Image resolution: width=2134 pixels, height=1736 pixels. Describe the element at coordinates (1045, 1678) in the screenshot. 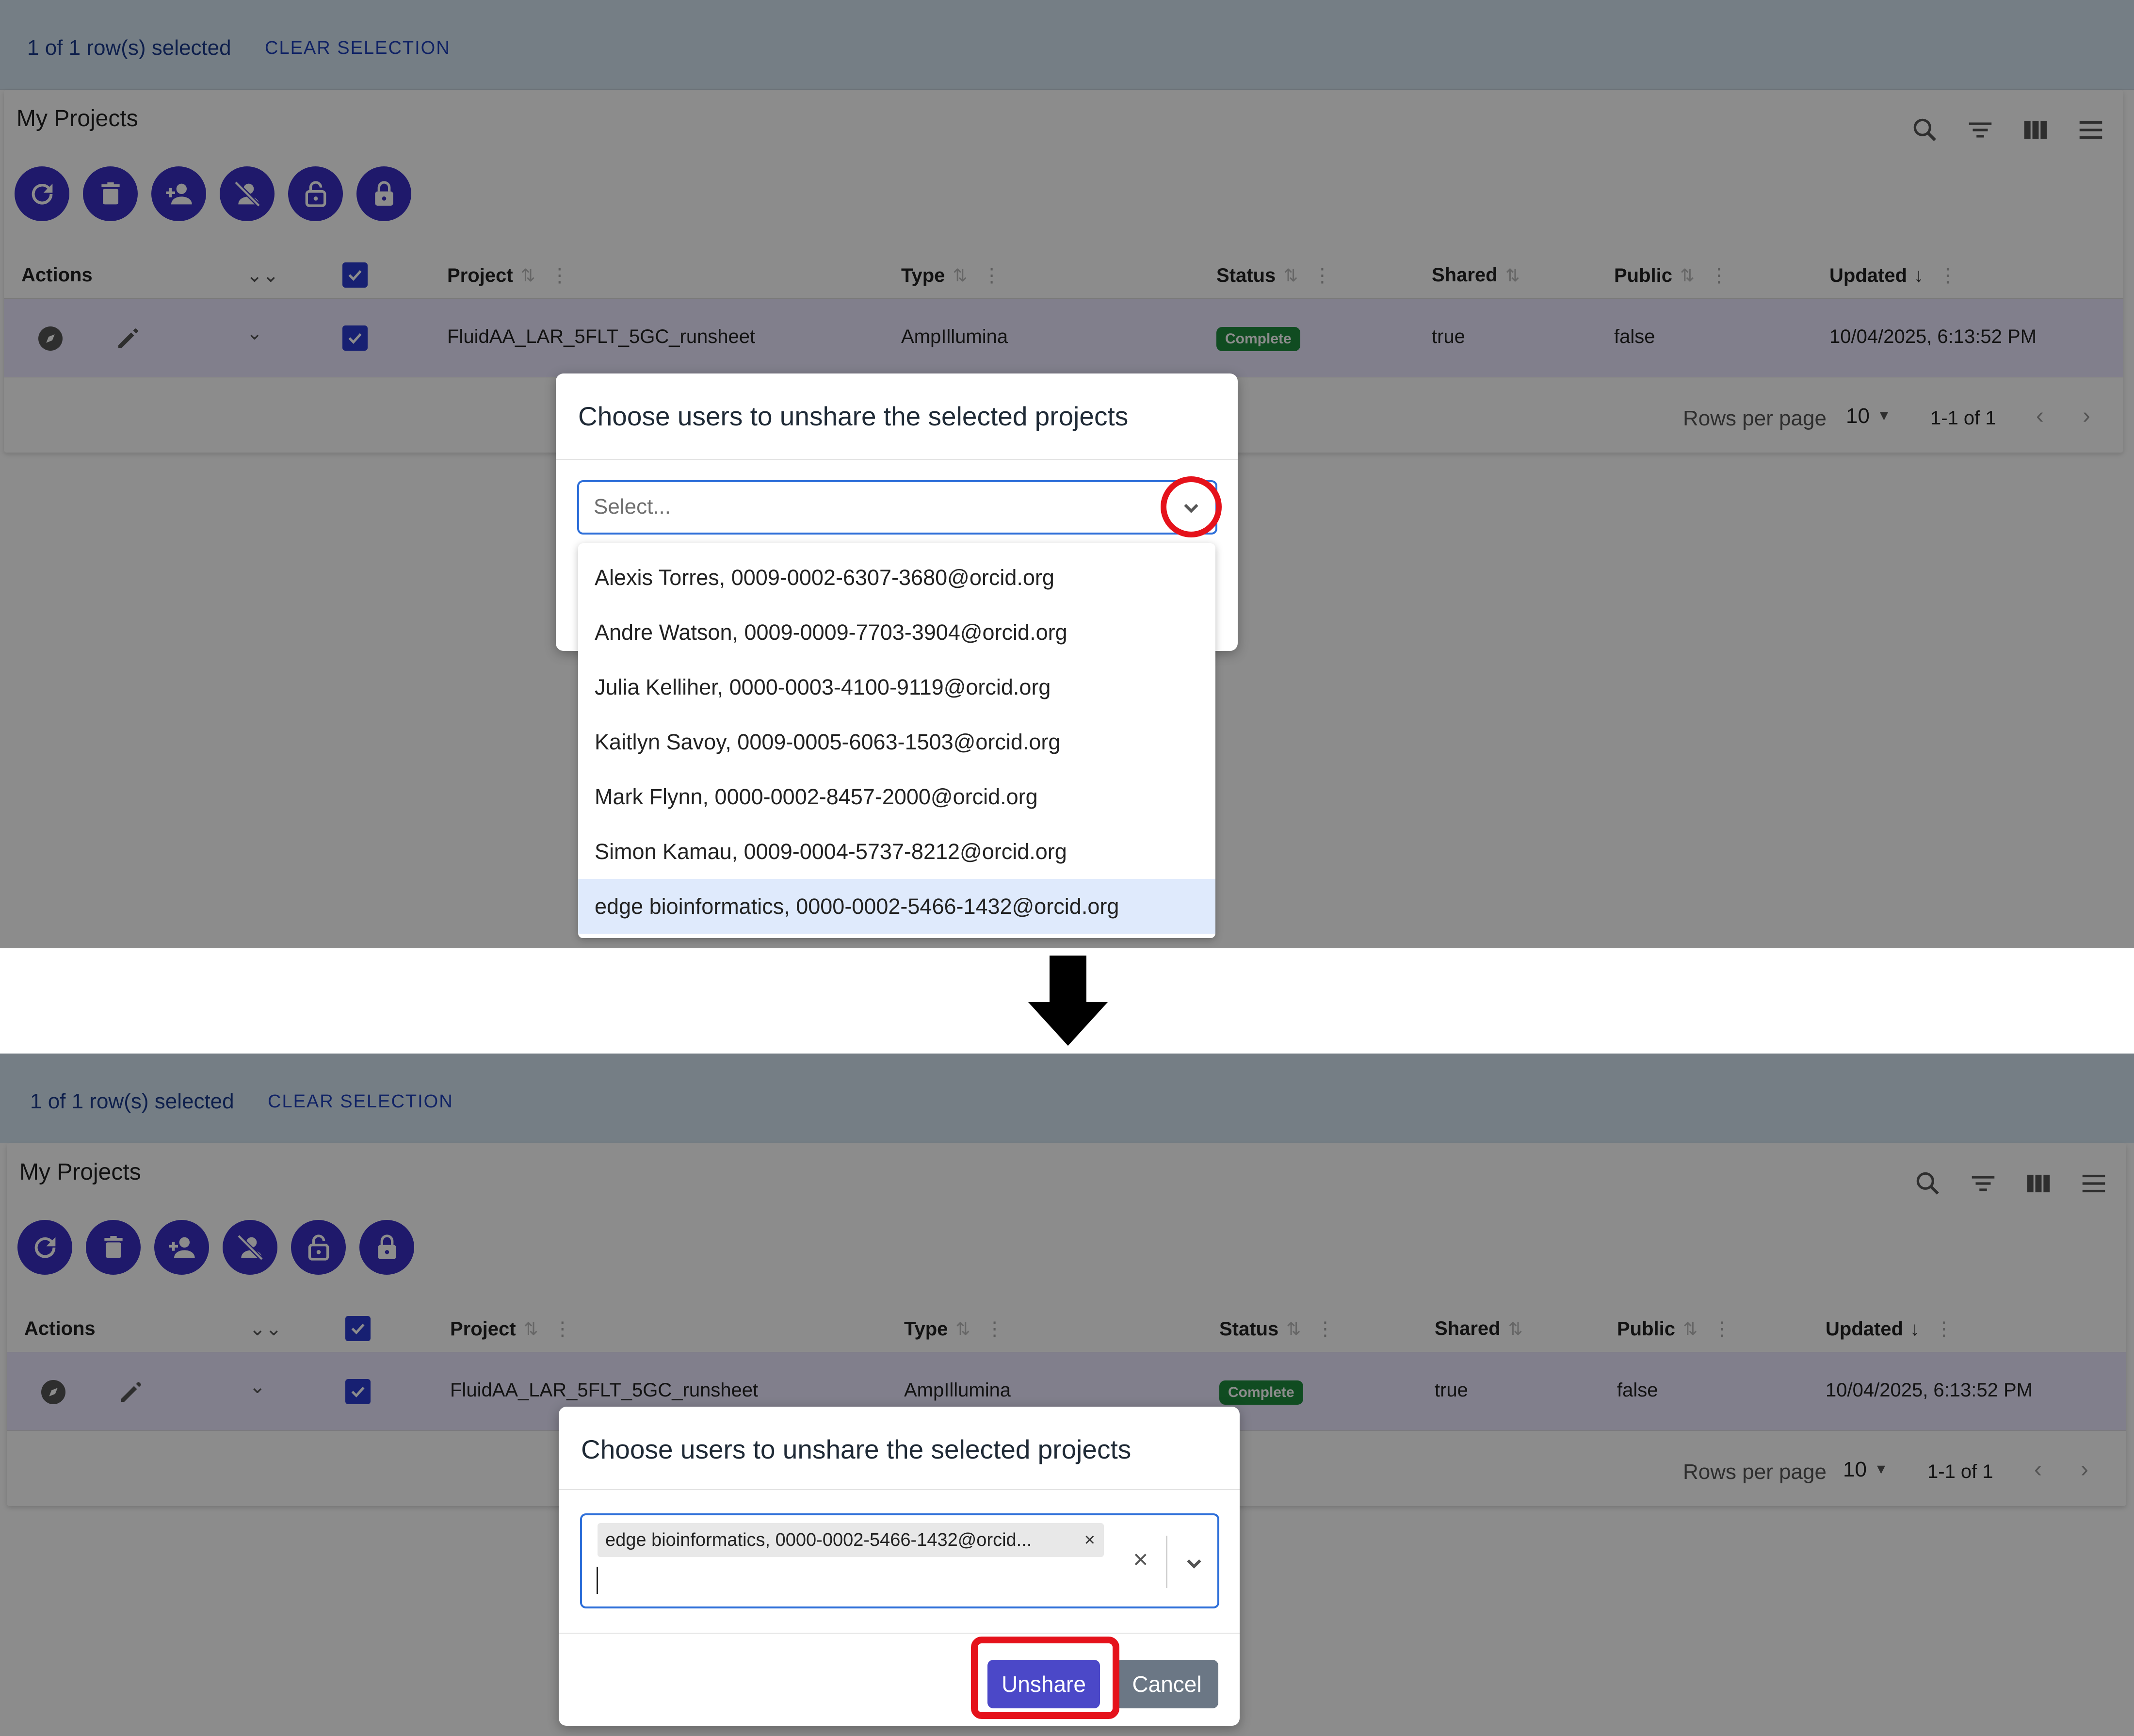

I see `highlight-rectangle` at that location.